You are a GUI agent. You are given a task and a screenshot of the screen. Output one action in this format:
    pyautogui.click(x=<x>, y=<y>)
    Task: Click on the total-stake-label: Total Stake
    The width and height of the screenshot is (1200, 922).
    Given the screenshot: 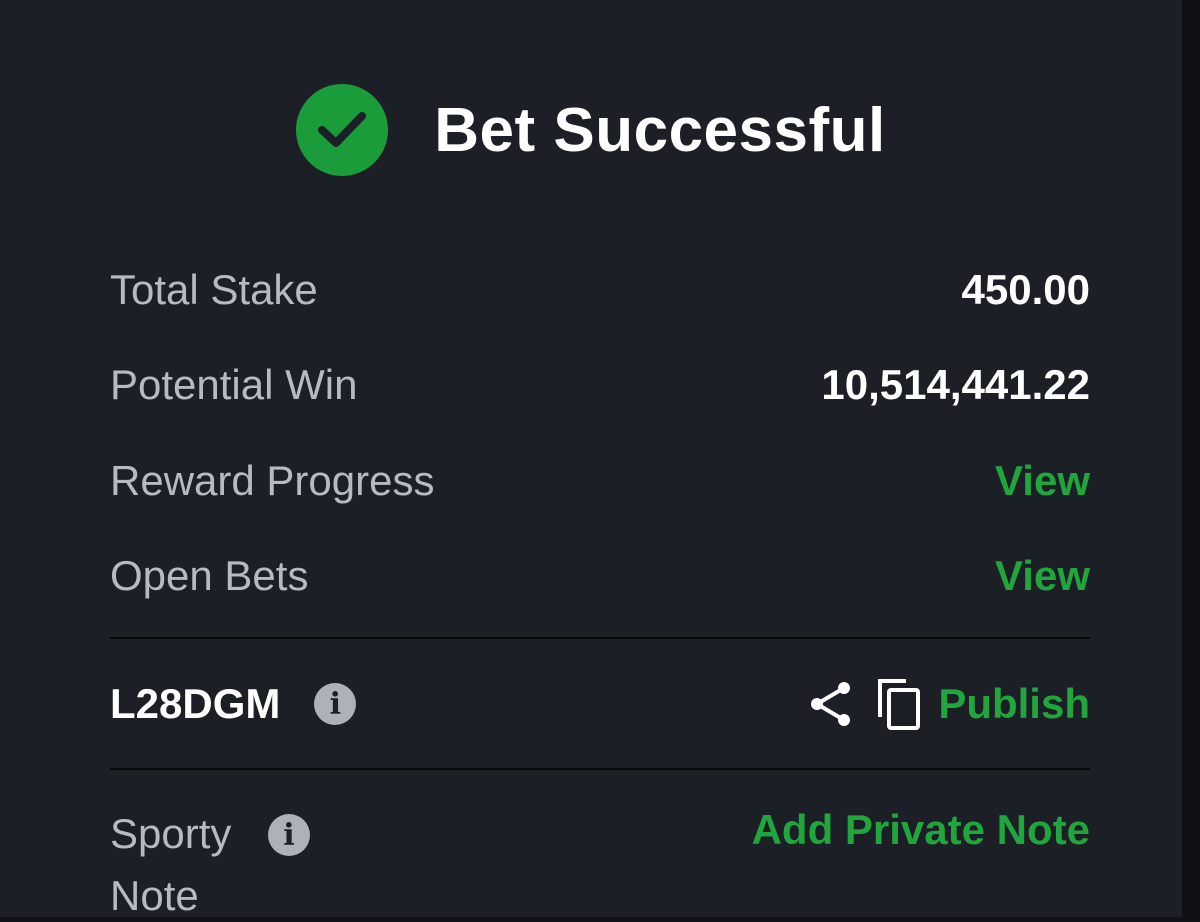 What is the action you would take?
    pyautogui.click(x=214, y=289)
    